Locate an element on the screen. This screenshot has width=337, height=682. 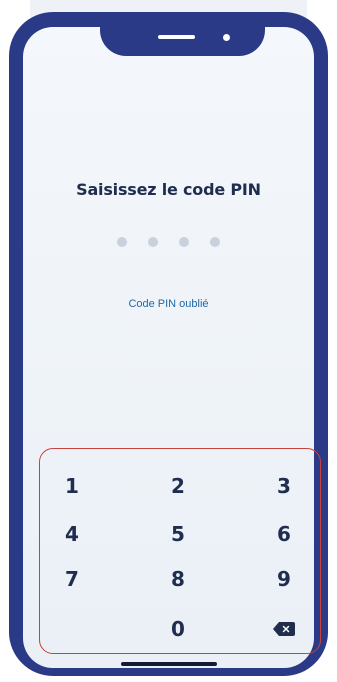
forgot-pin-link: Code PIN oublié is located at coordinates (168, 304).